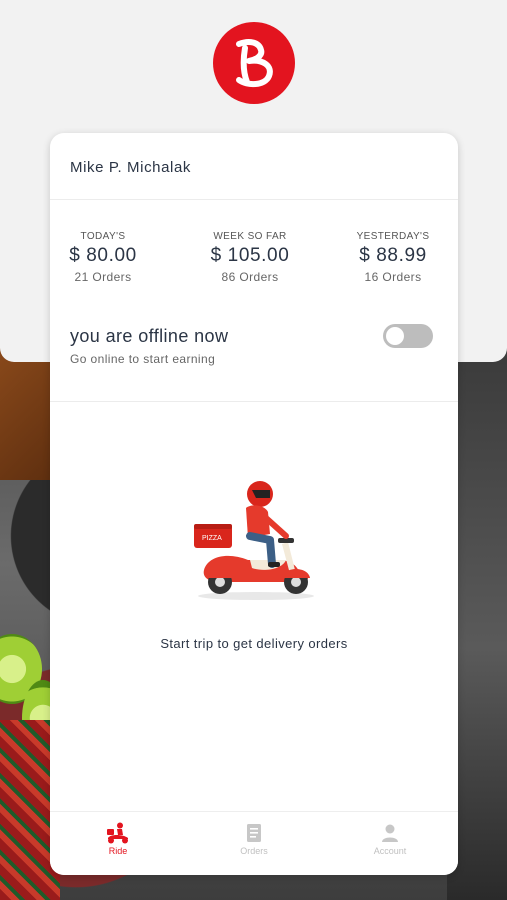  What do you see at coordinates (390, 833) in the screenshot?
I see `person-icon` at bounding box center [390, 833].